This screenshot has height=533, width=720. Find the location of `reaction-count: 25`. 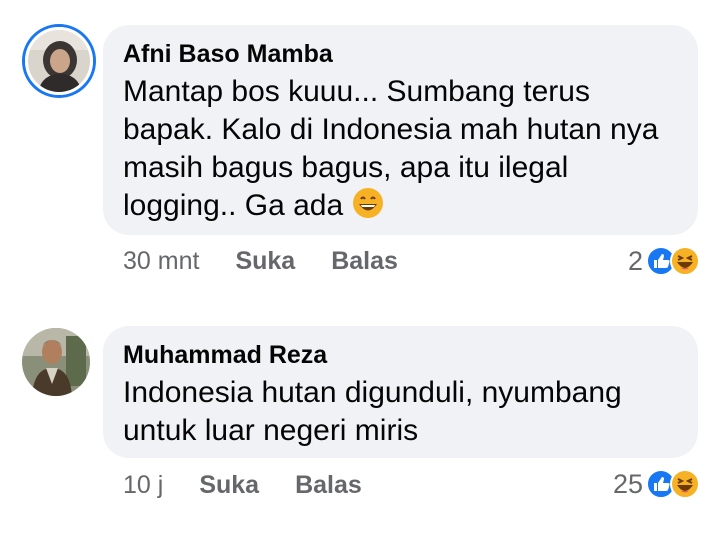

reaction-count: 25 is located at coordinates (627, 483).